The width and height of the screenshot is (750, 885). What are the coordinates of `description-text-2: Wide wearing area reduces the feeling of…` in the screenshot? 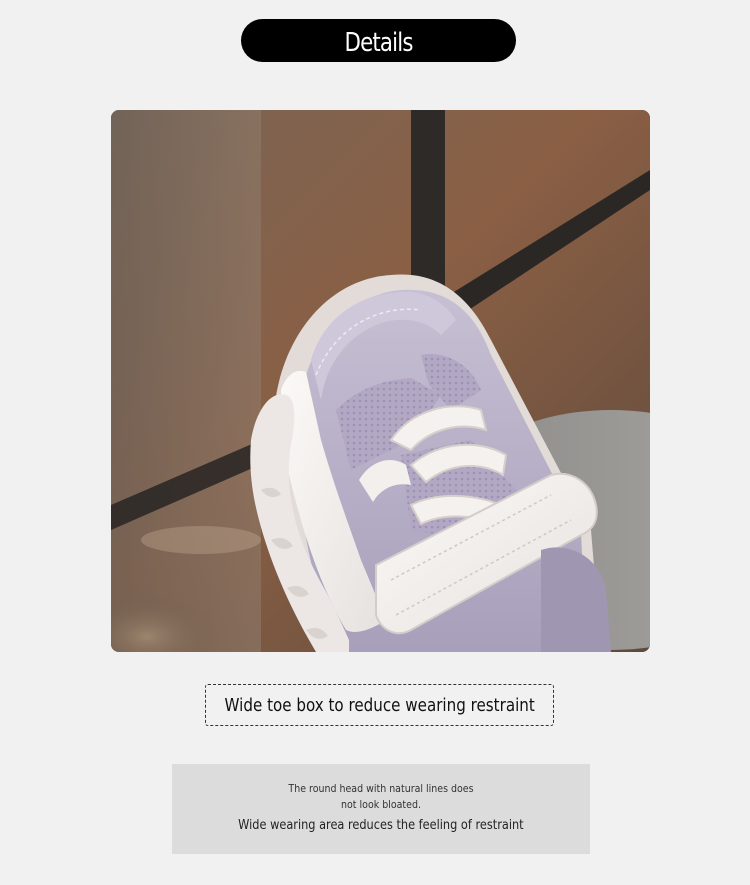 It's located at (381, 825).